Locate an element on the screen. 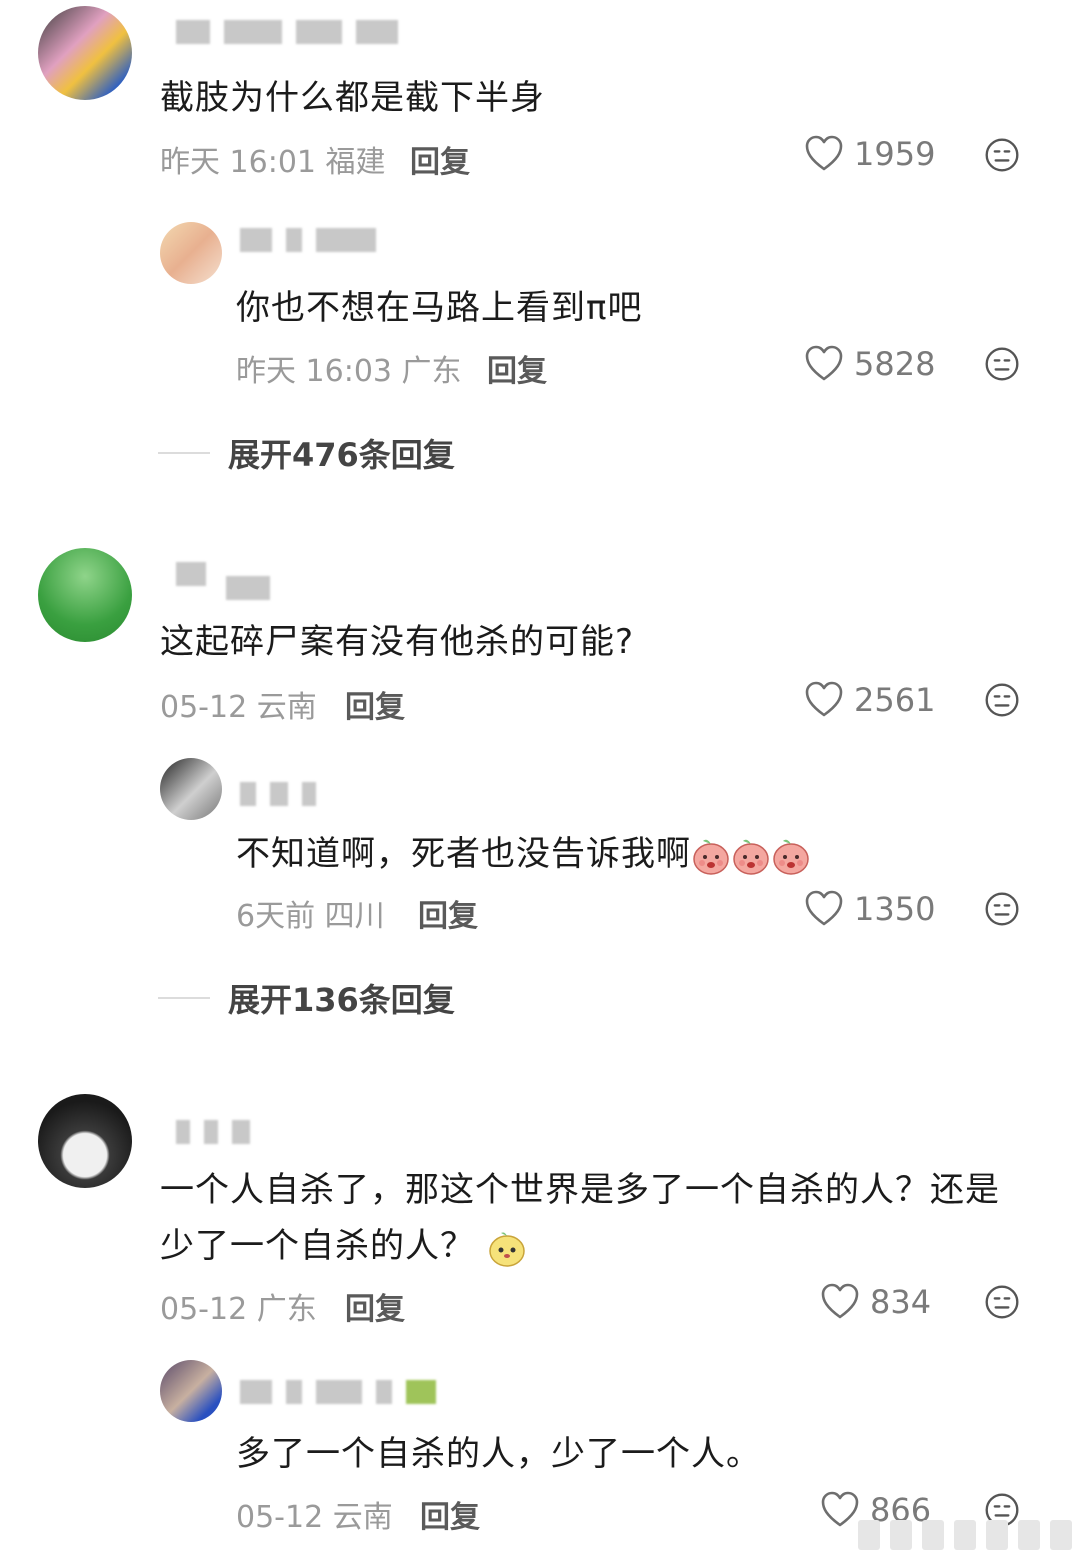  like-count: 834 is located at coordinates (901, 1302).